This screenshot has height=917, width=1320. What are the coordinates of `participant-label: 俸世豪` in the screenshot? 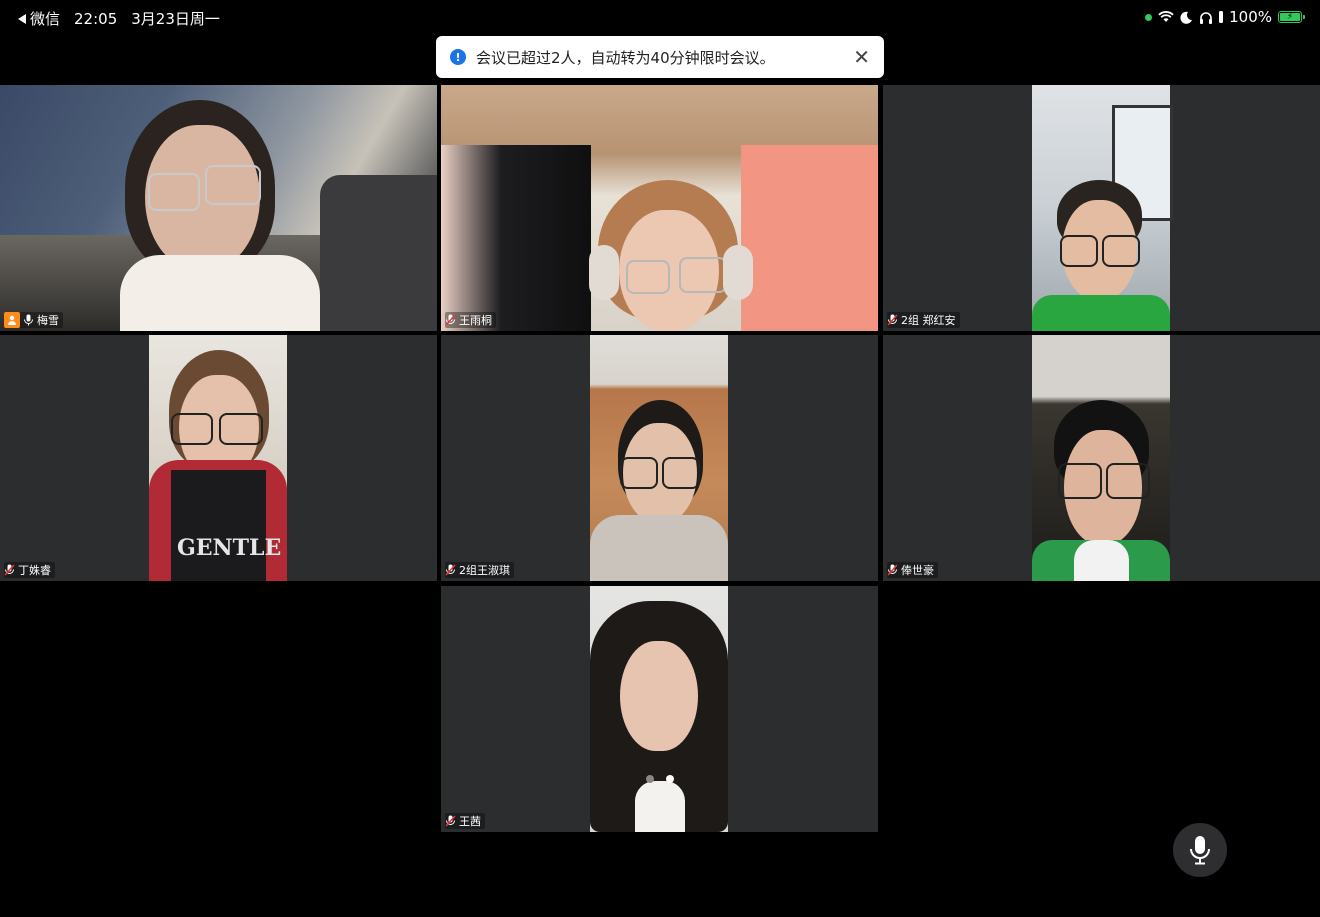 It's located at (912, 570).